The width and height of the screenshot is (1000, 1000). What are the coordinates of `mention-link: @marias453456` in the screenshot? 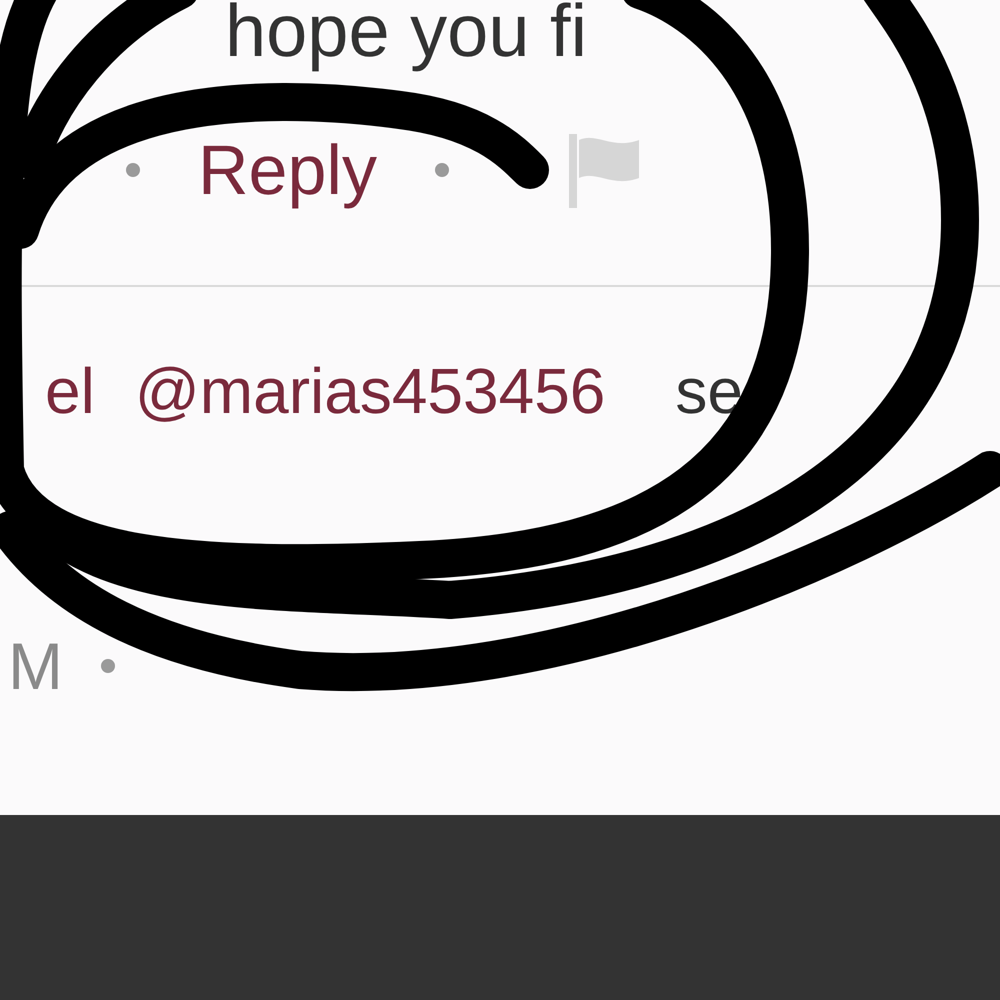 It's located at (370, 391).